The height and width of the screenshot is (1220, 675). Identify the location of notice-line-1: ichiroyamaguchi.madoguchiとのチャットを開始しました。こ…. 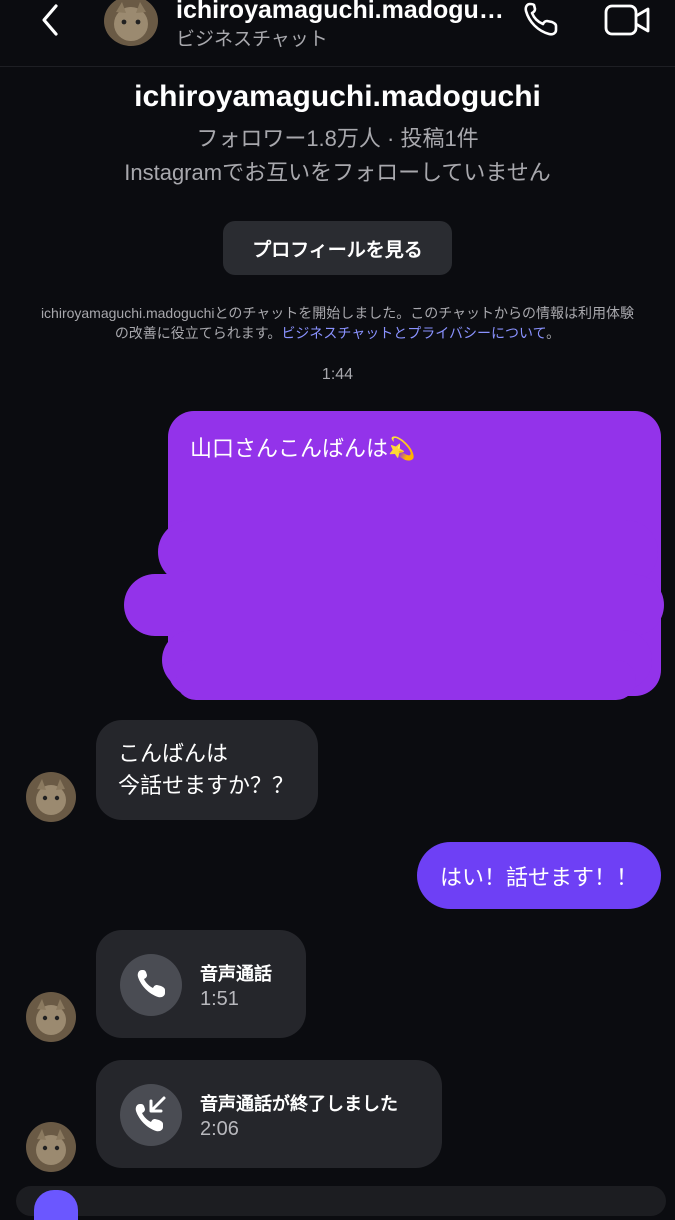
(337, 313).